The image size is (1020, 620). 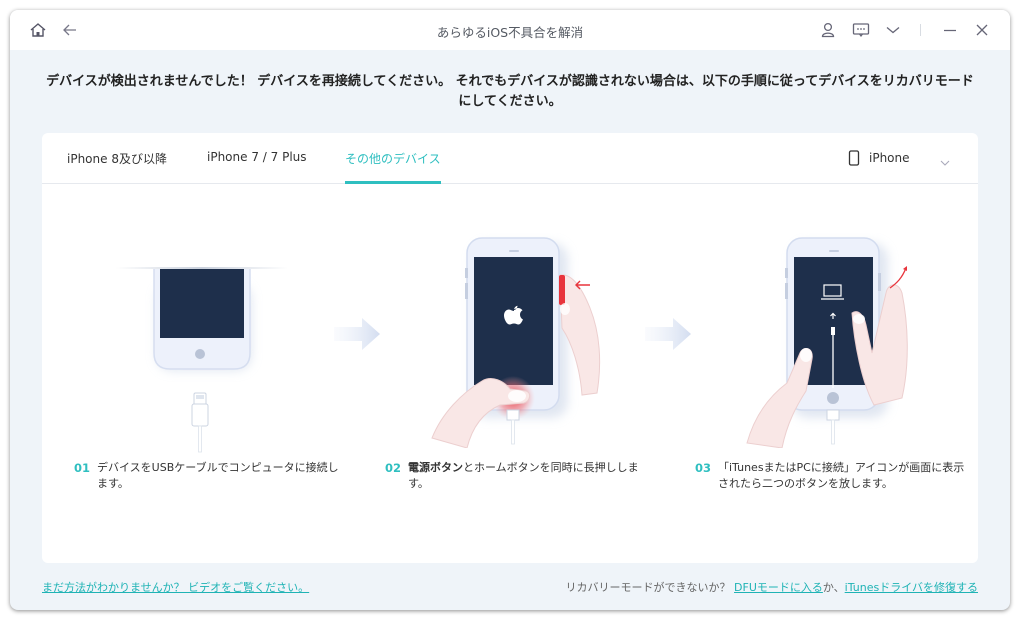 What do you see at coordinates (435, 467) in the screenshot?
I see `power-button-label: 電源ボタン` at bounding box center [435, 467].